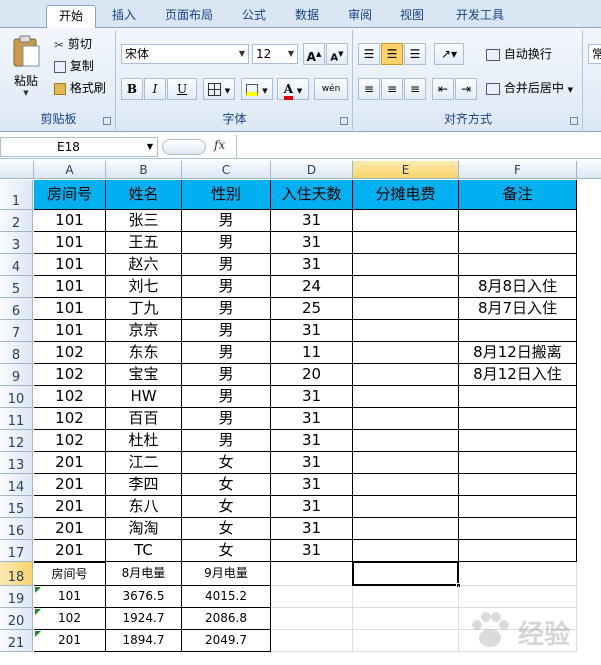 Image resolution: width=601 pixels, height=665 pixels. I want to click on cell-c1: 性别, so click(226, 195).